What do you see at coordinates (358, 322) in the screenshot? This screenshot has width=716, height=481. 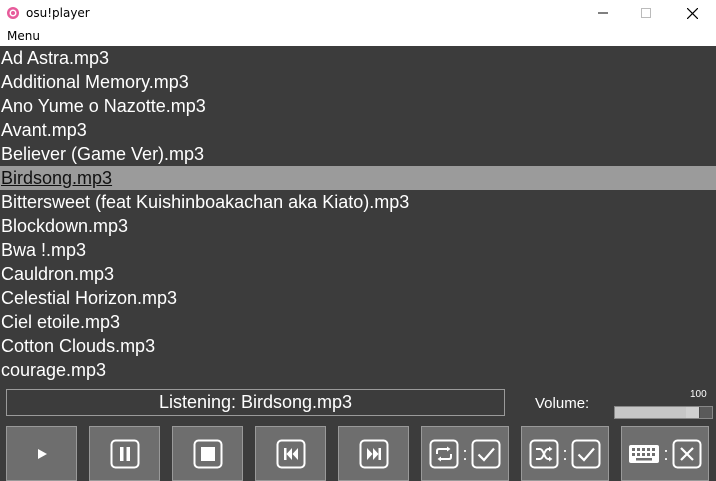 I see `playlist-item: Ciel etoile.mp3` at bounding box center [358, 322].